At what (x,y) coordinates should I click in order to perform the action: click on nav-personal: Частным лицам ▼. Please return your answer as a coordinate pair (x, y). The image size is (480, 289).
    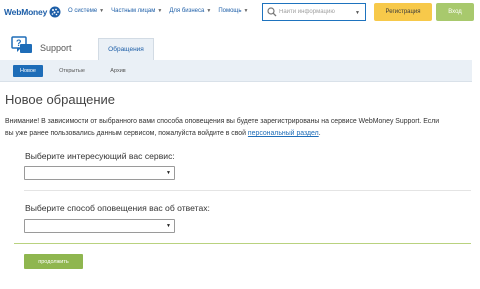
    Looking at the image, I should click on (136, 11).